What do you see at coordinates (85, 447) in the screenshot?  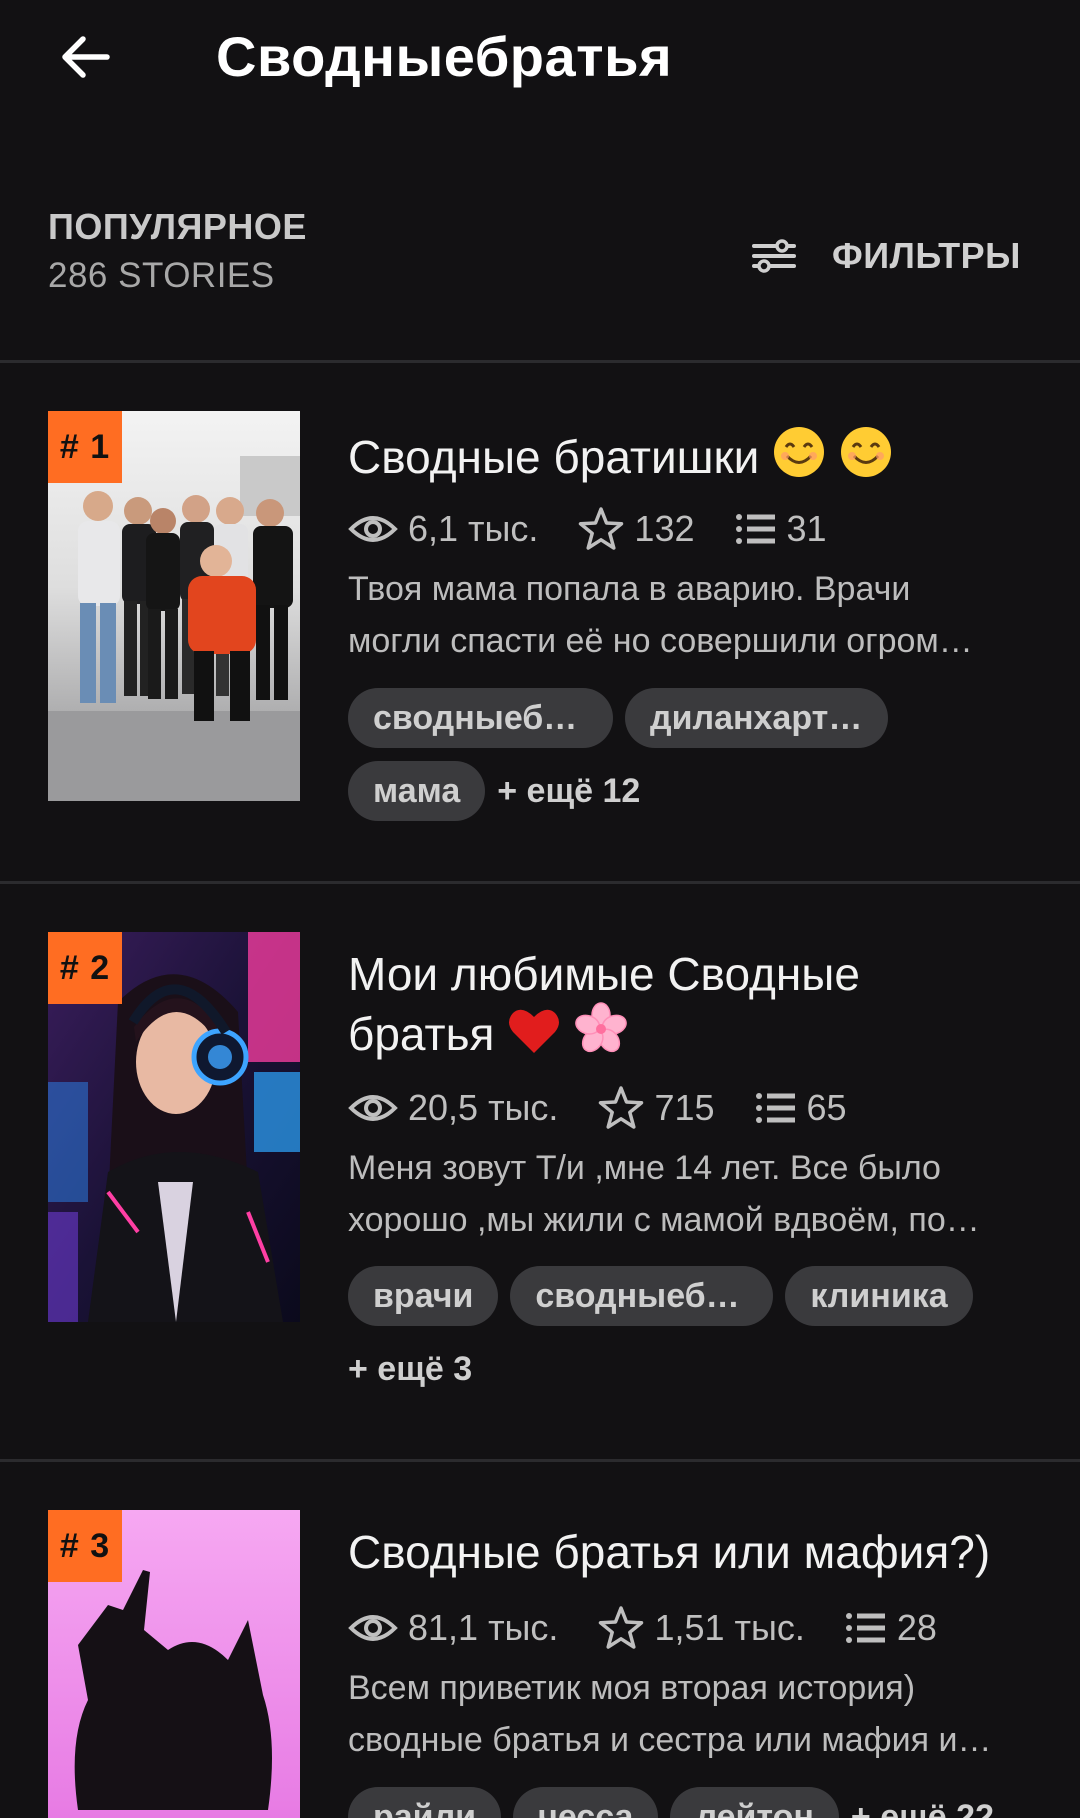 I see `rank-badge: # 1` at bounding box center [85, 447].